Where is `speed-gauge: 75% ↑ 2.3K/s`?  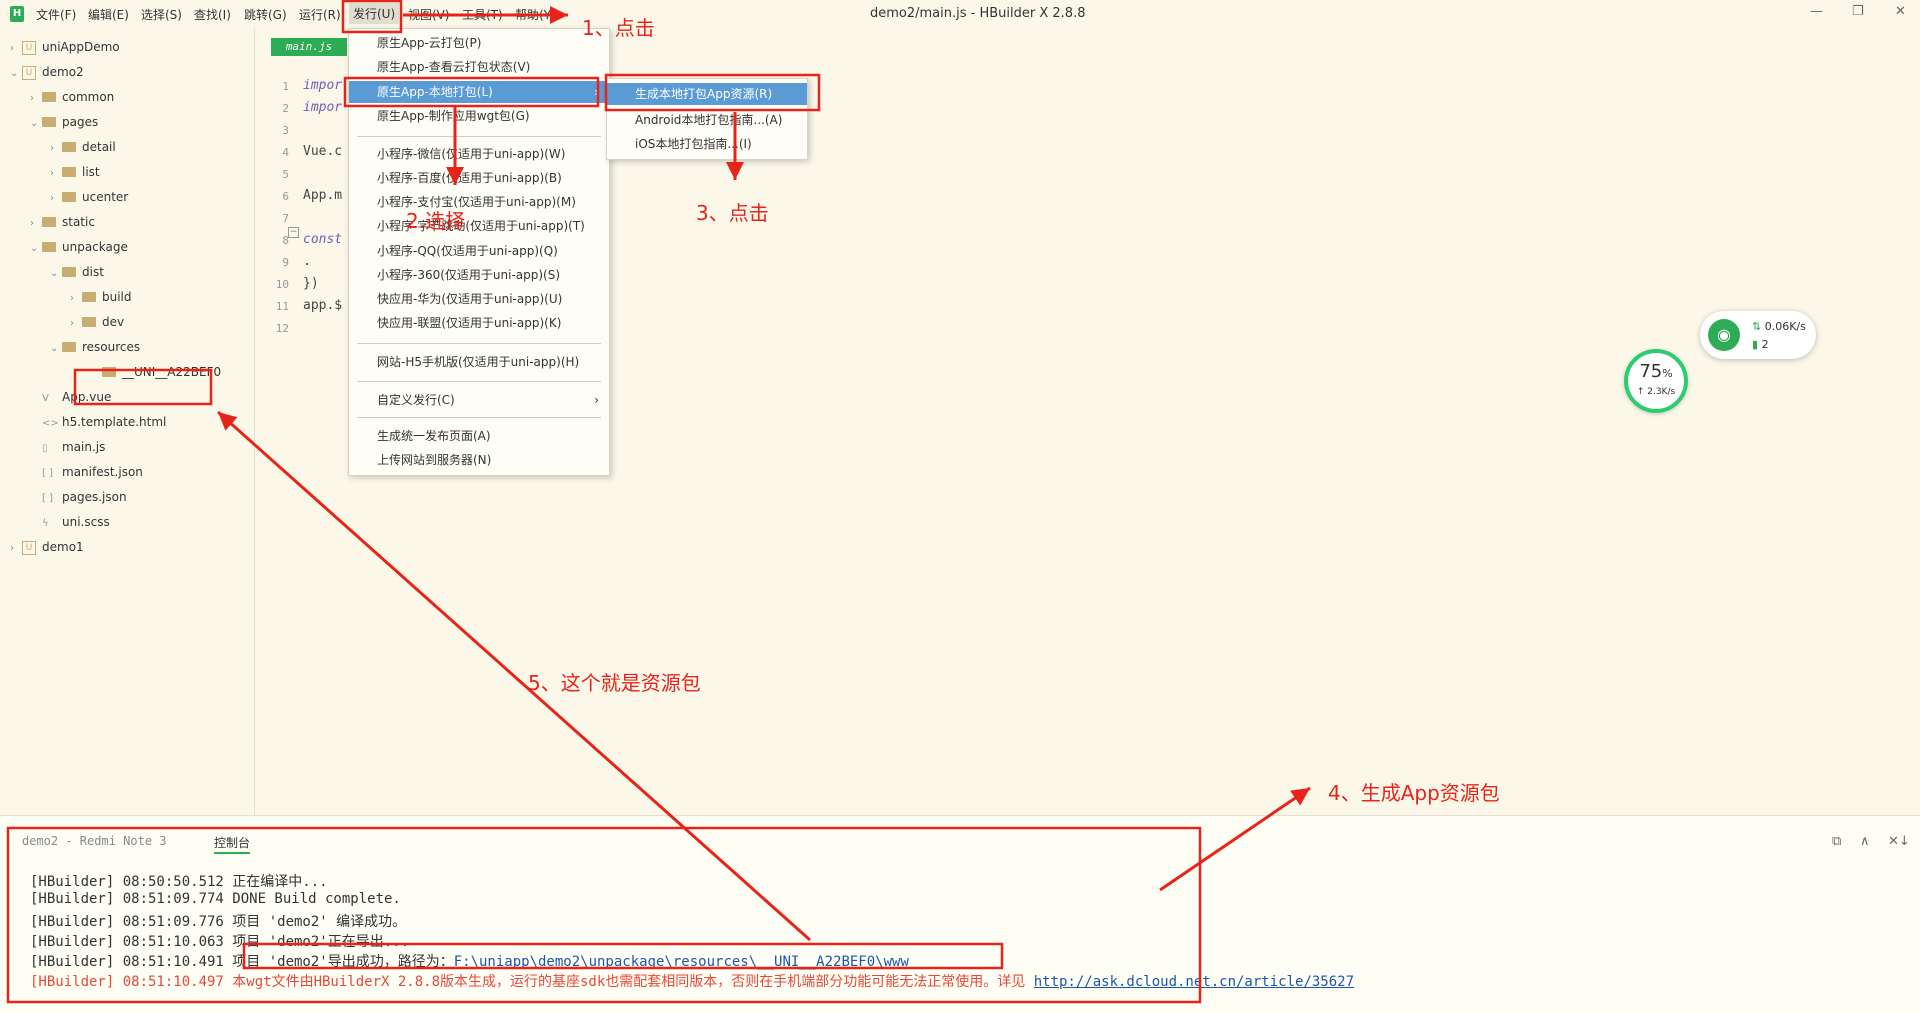 speed-gauge: 75% ↑ 2.3K/s is located at coordinates (1656, 381).